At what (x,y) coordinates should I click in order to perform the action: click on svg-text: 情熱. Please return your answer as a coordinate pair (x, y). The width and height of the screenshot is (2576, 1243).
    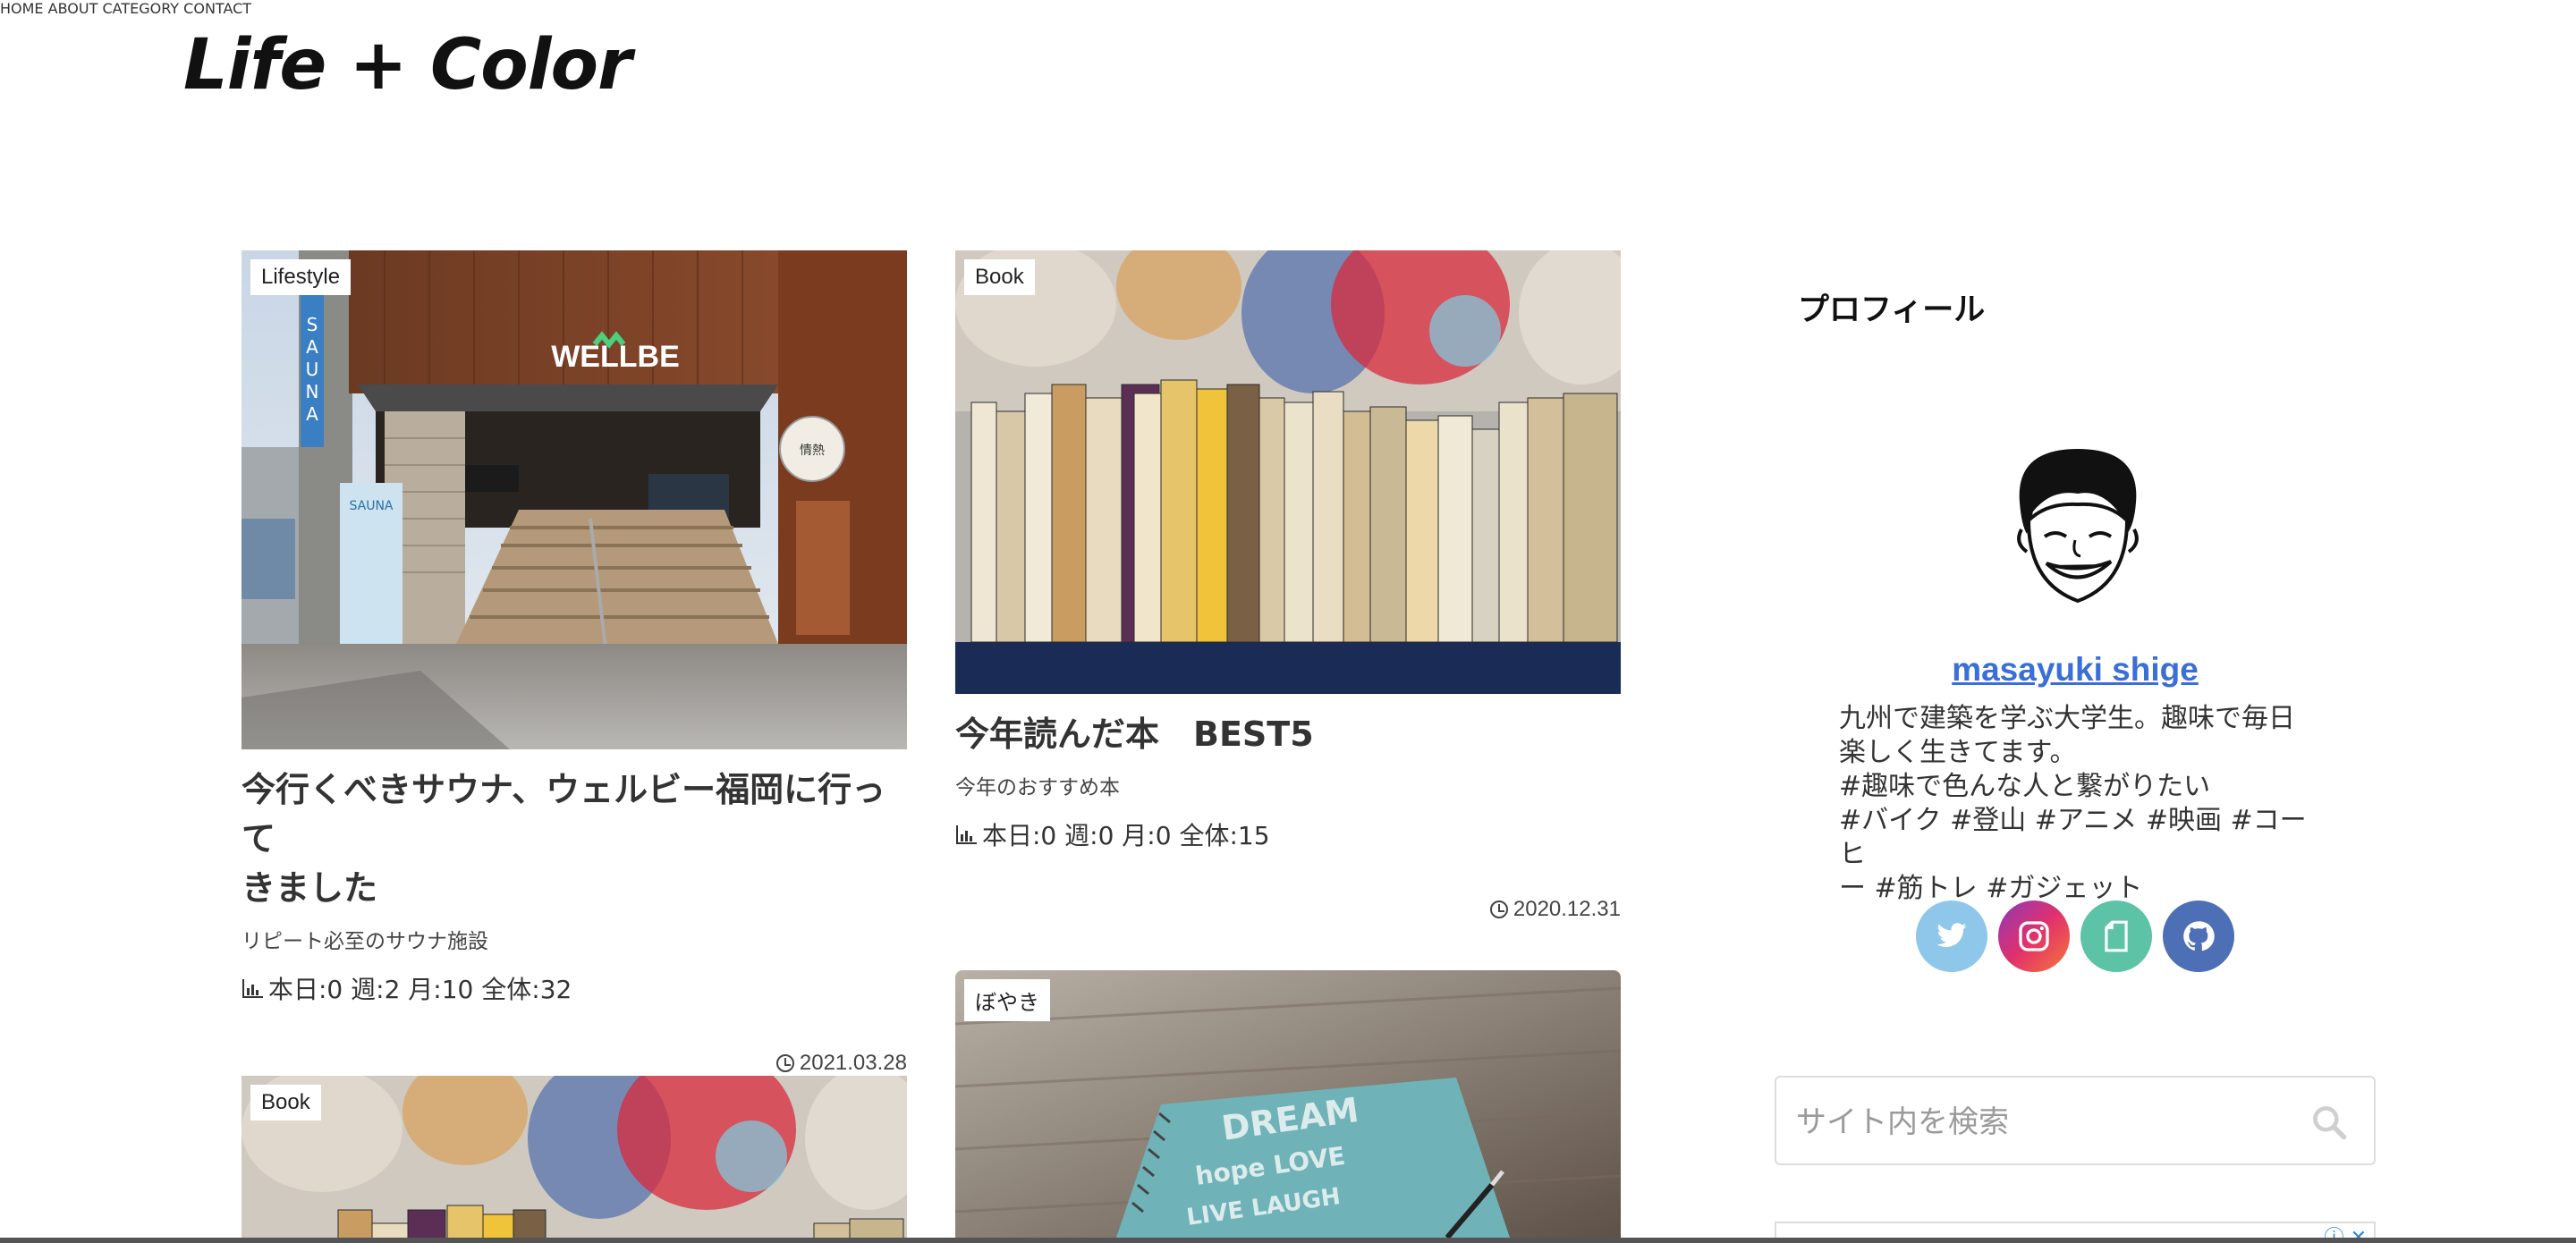
    Looking at the image, I should click on (812, 451).